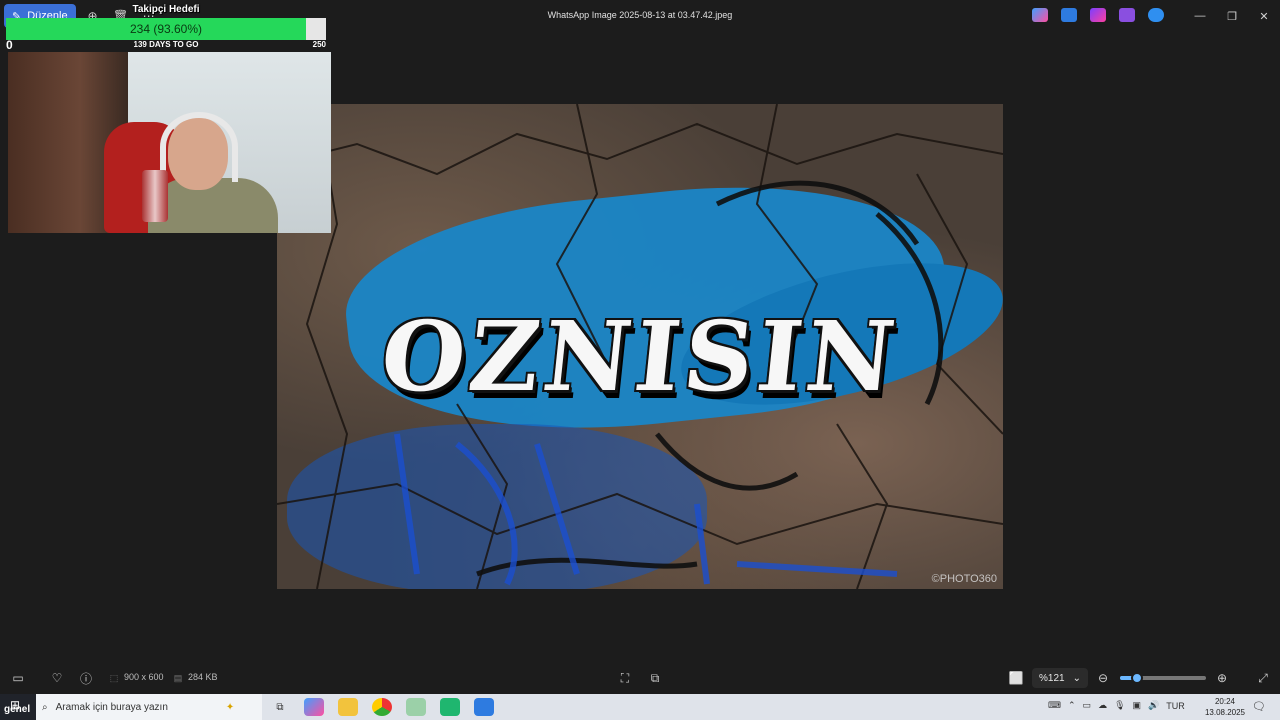 The height and width of the screenshot is (720, 1280). Describe the element at coordinates (625, 678) in the screenshot. I see `crop-icon: ⛶` at that location.